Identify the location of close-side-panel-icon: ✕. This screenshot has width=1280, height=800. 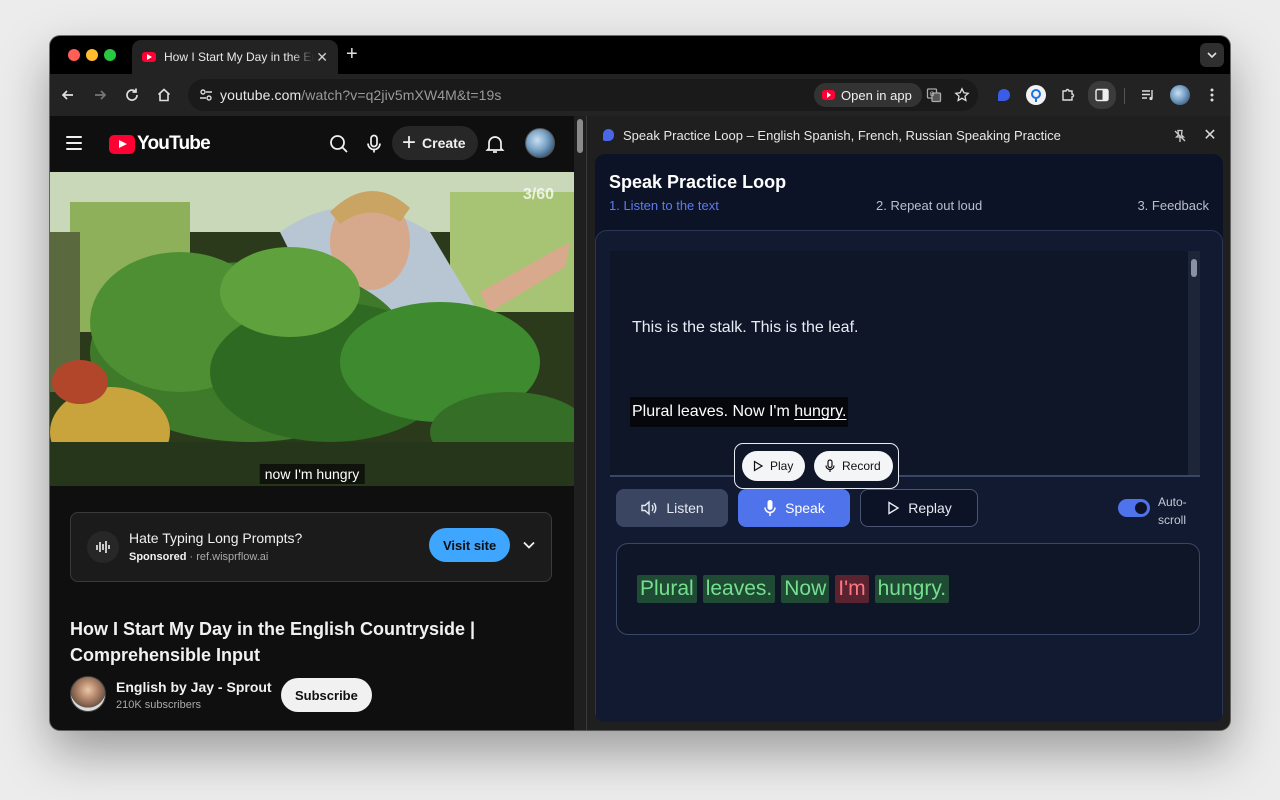
(1210, 135).